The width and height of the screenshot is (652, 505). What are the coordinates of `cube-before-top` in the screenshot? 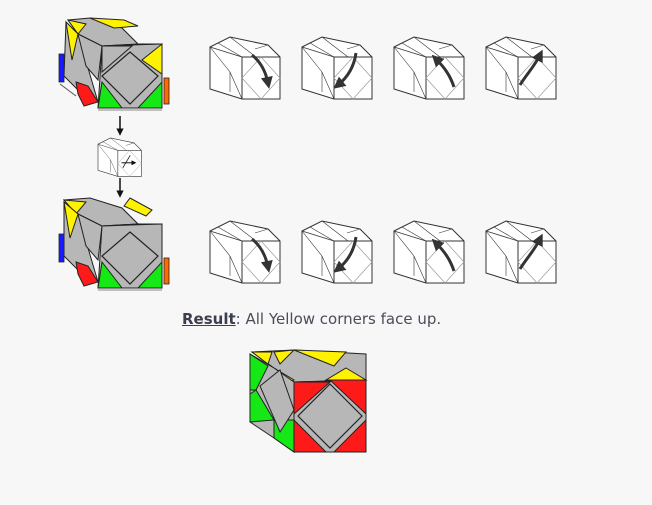 It's located at (114, 64).